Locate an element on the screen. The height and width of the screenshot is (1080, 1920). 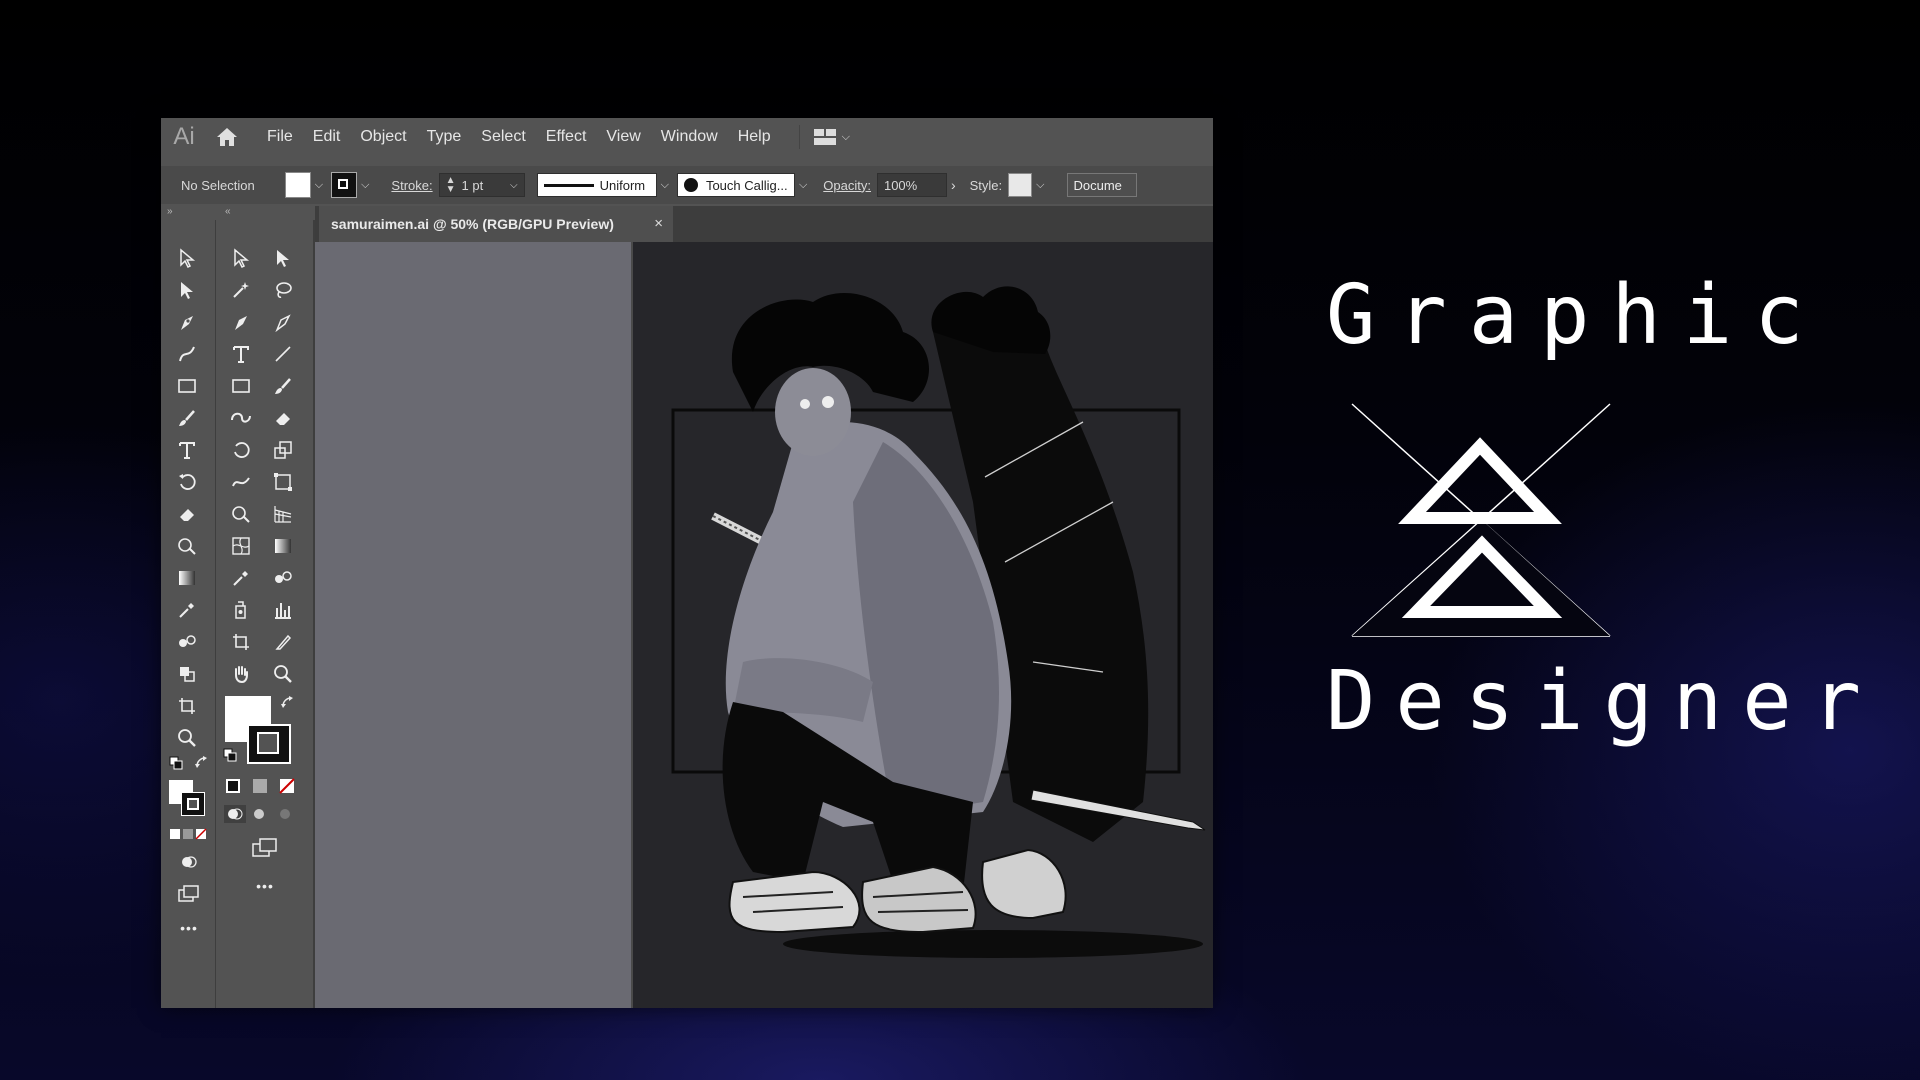
free-transform-tool-icon is located at coordinates (283, 482).